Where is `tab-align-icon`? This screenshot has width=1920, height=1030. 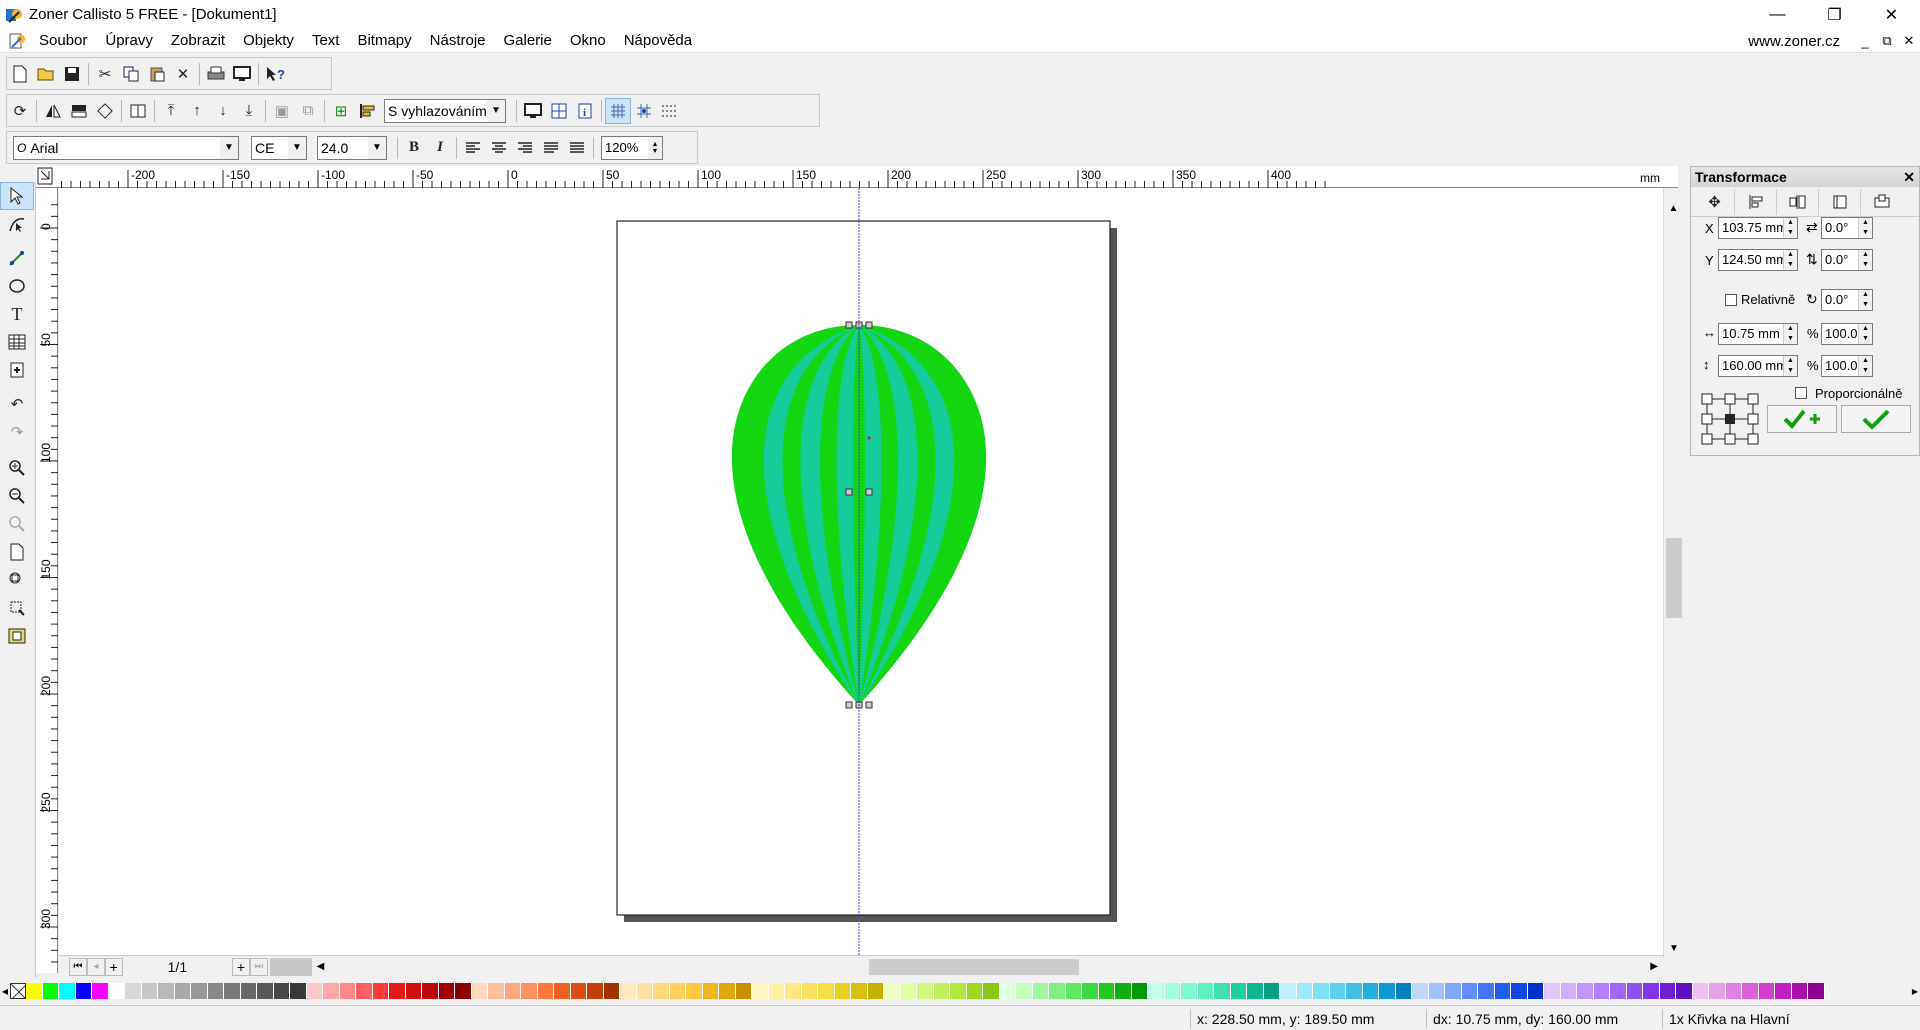 tab-align-icon is located at coordinates (1756, 201).